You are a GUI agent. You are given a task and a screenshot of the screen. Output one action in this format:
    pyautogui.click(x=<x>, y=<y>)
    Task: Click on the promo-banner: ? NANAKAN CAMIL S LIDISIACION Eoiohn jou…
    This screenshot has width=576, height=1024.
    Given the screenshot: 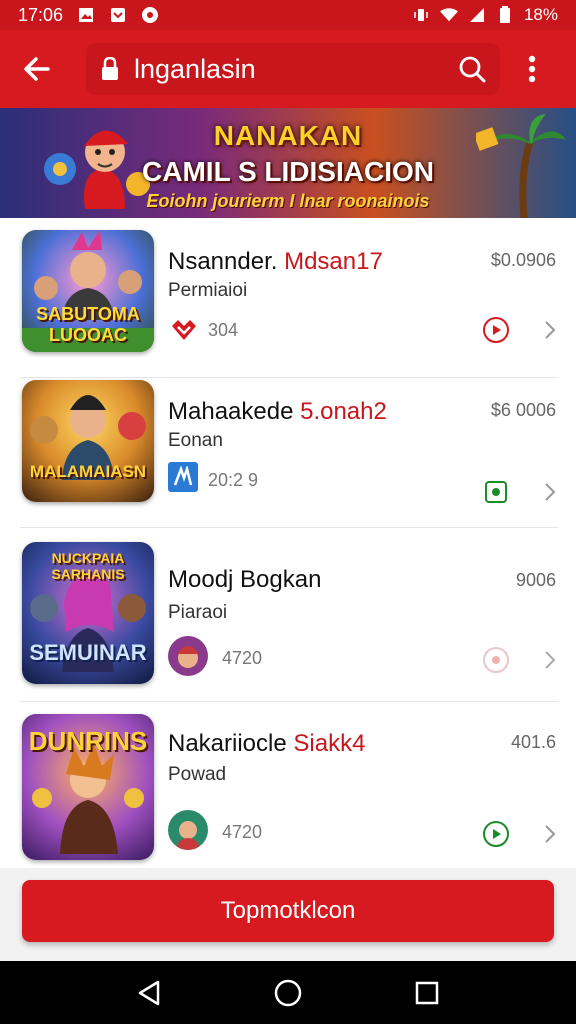 What is the action you would take?
    pyautogui.click(x=288, y=163)
    